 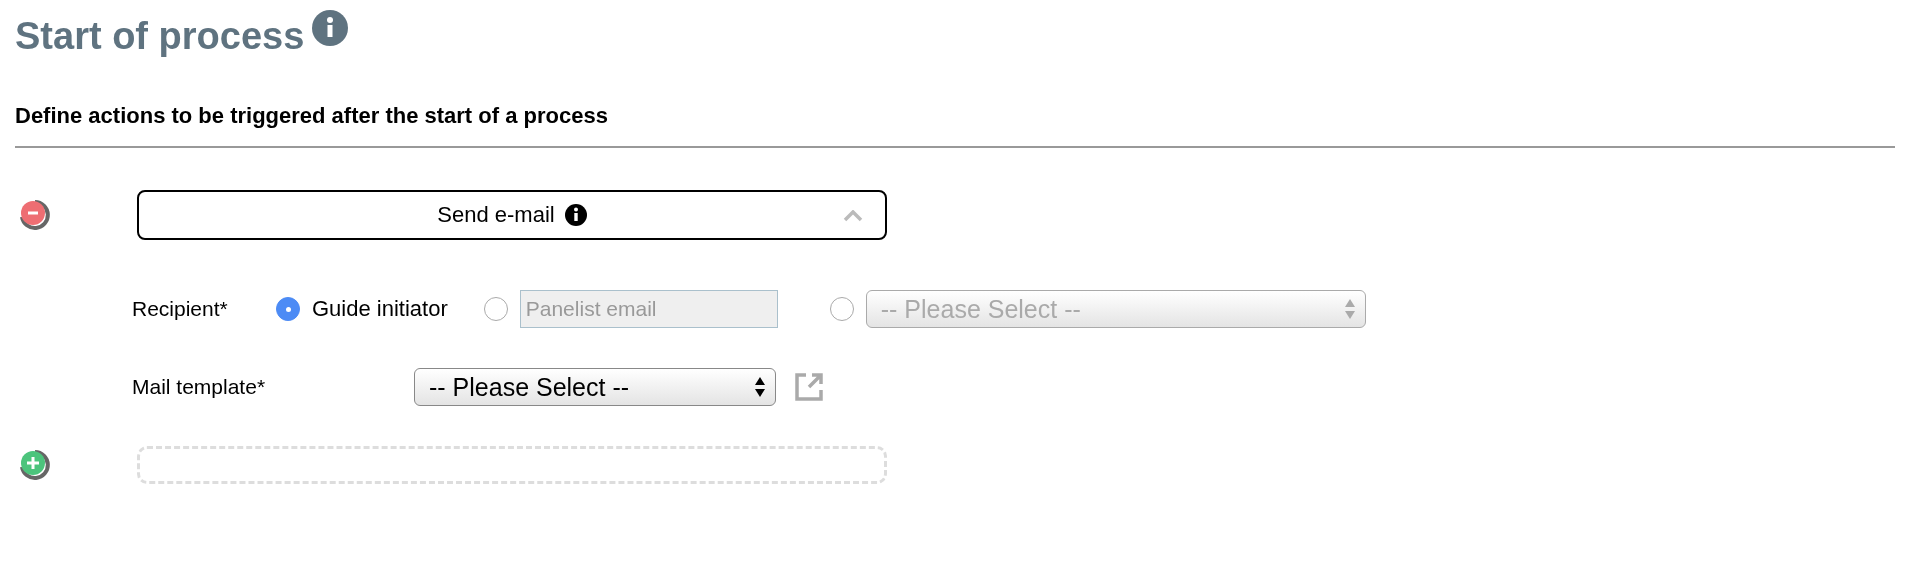 I want to click on field-label: Mail template*, so click(x=199, y=387).